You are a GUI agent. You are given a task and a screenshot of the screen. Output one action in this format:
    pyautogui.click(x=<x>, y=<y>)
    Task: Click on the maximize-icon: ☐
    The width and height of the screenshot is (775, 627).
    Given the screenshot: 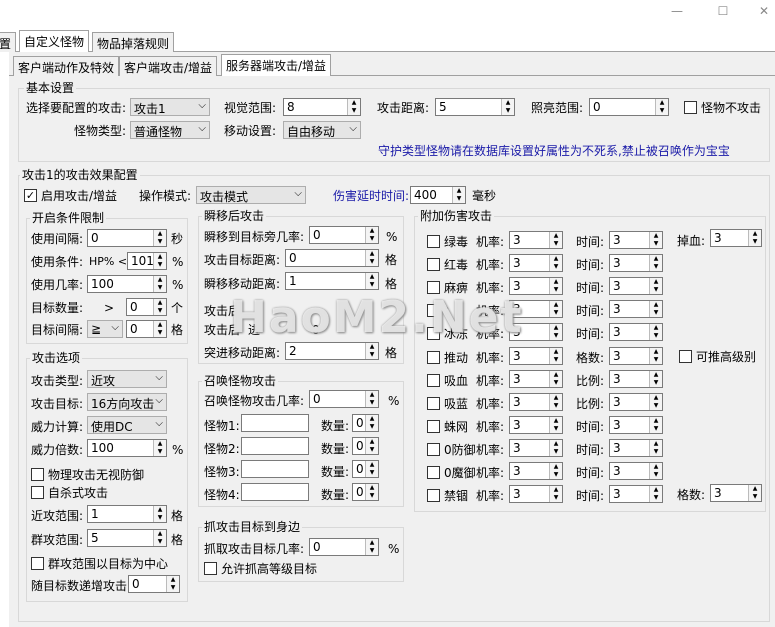 What is the action you would take?
    pyautogui.click(x=723, y=11)
    